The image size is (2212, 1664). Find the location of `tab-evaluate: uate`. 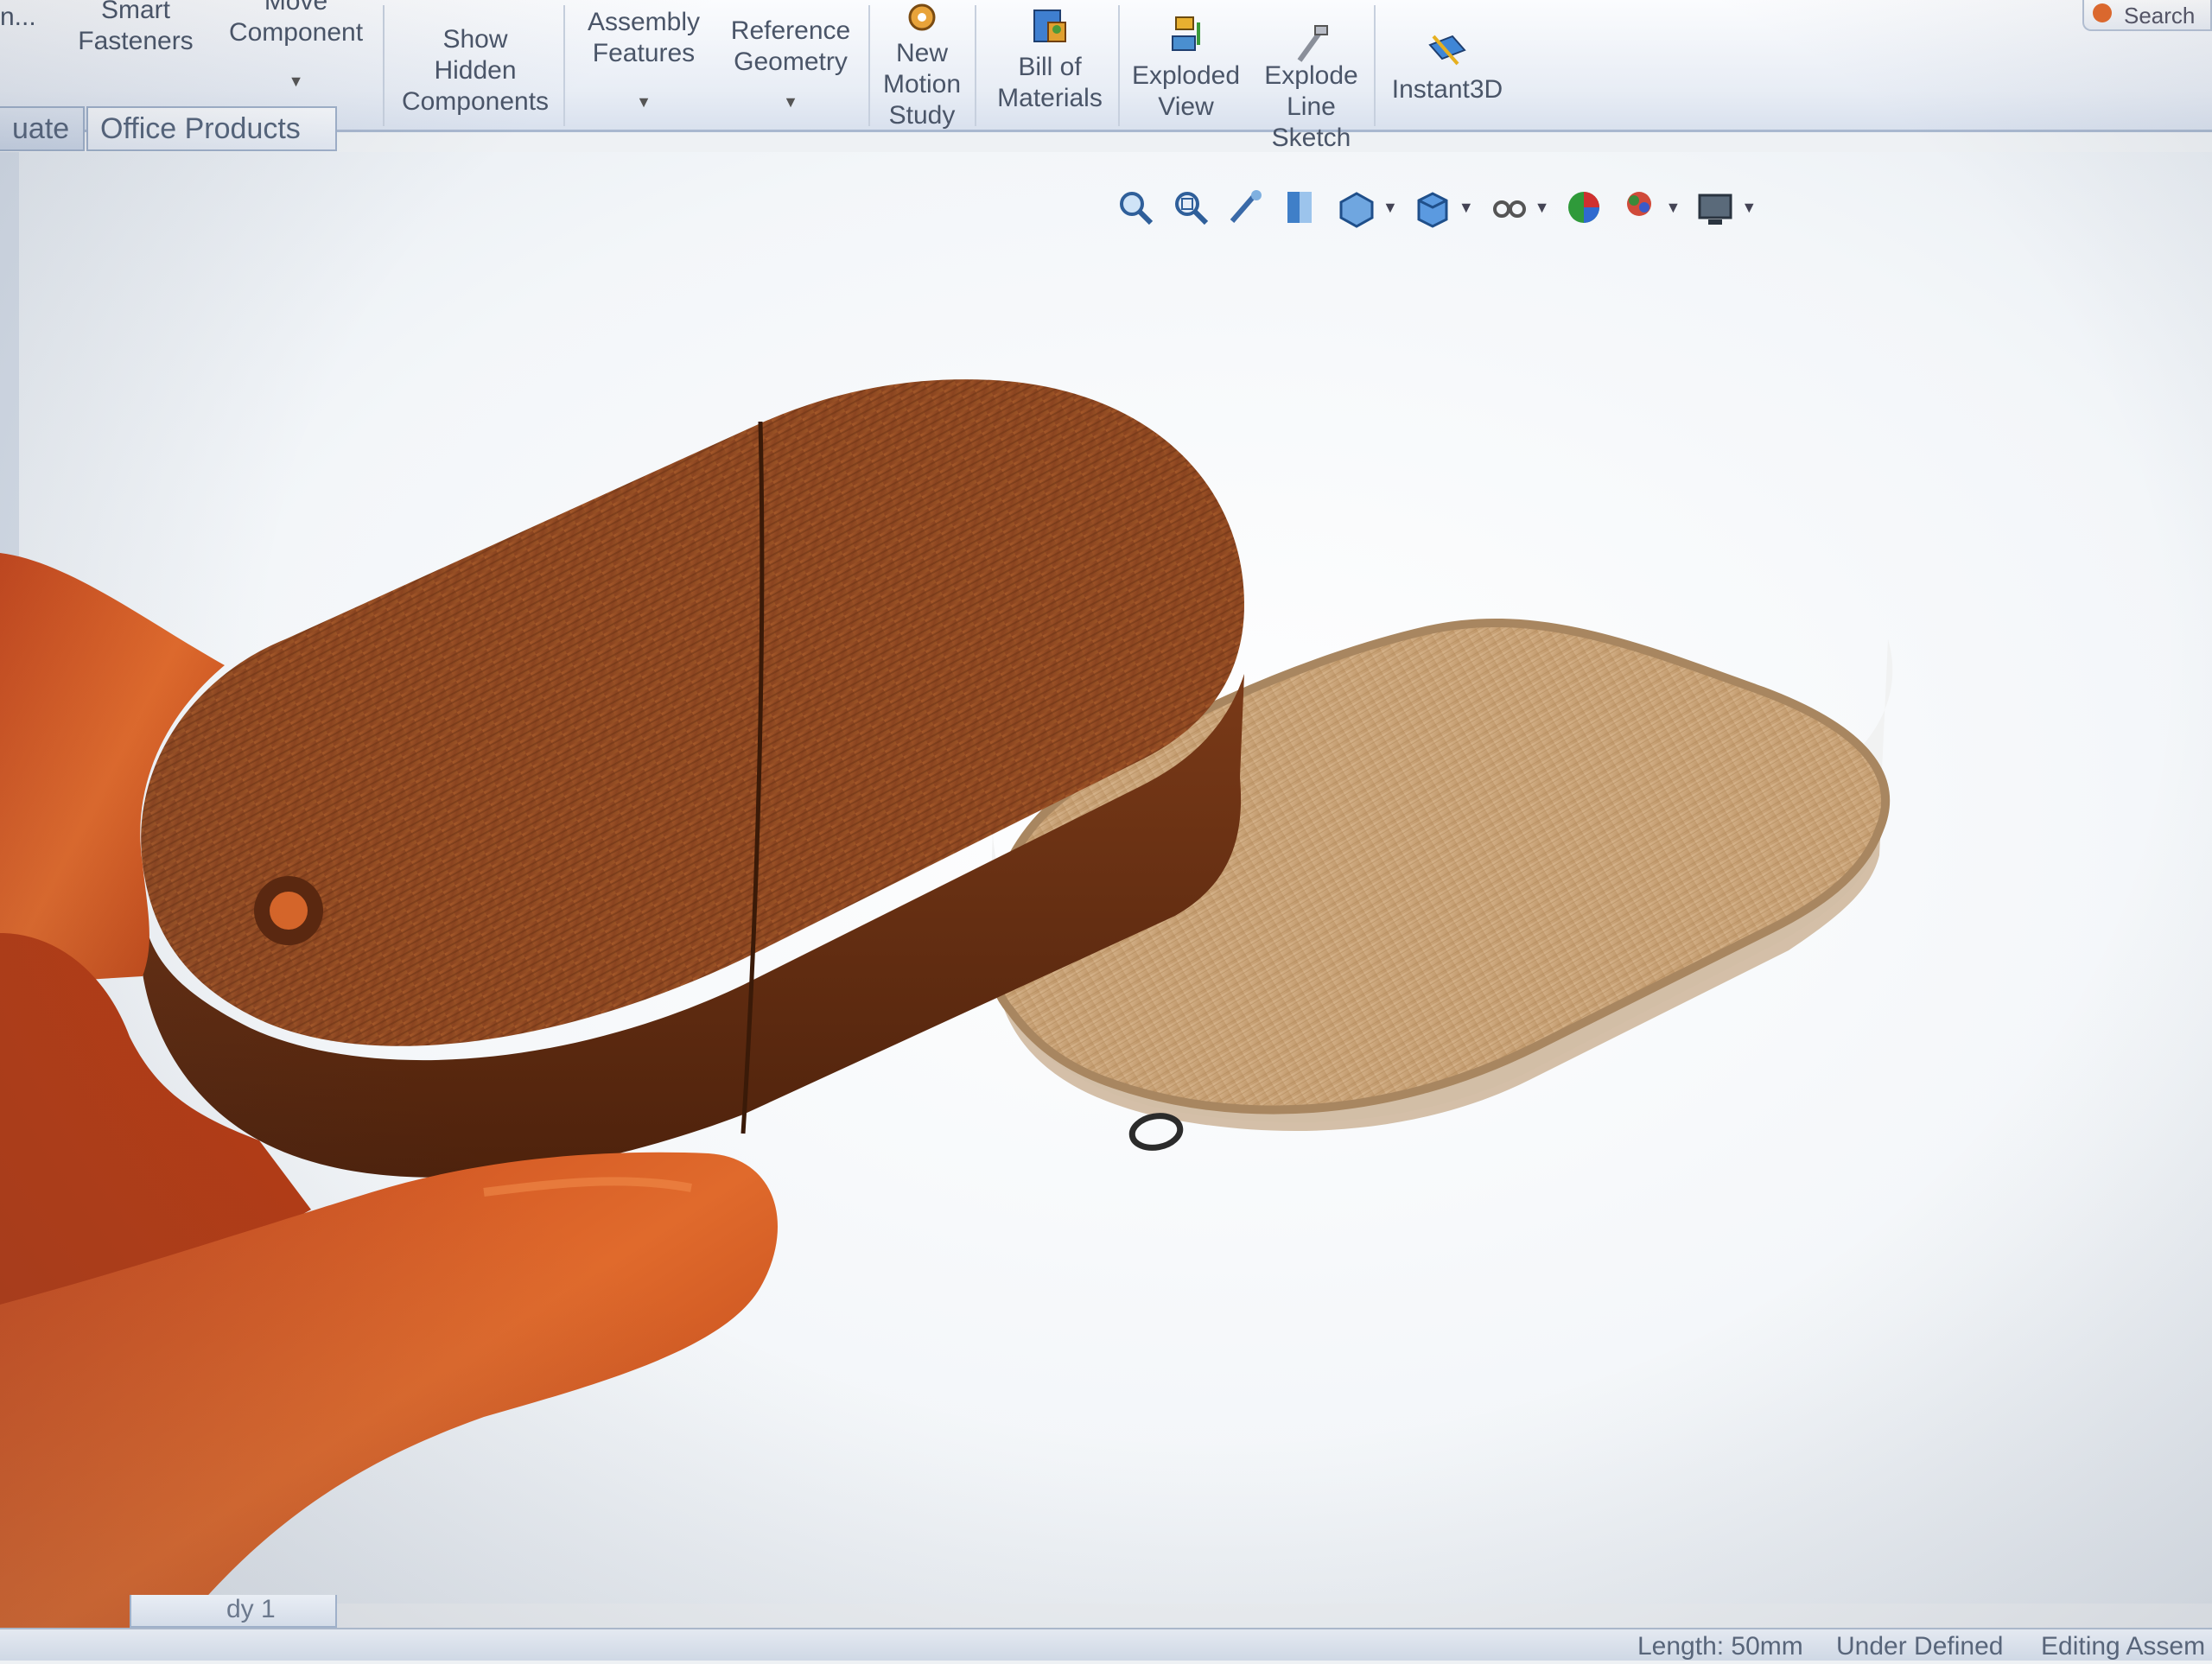

tab-evaluate: uate is located at coordinates (42, 128).